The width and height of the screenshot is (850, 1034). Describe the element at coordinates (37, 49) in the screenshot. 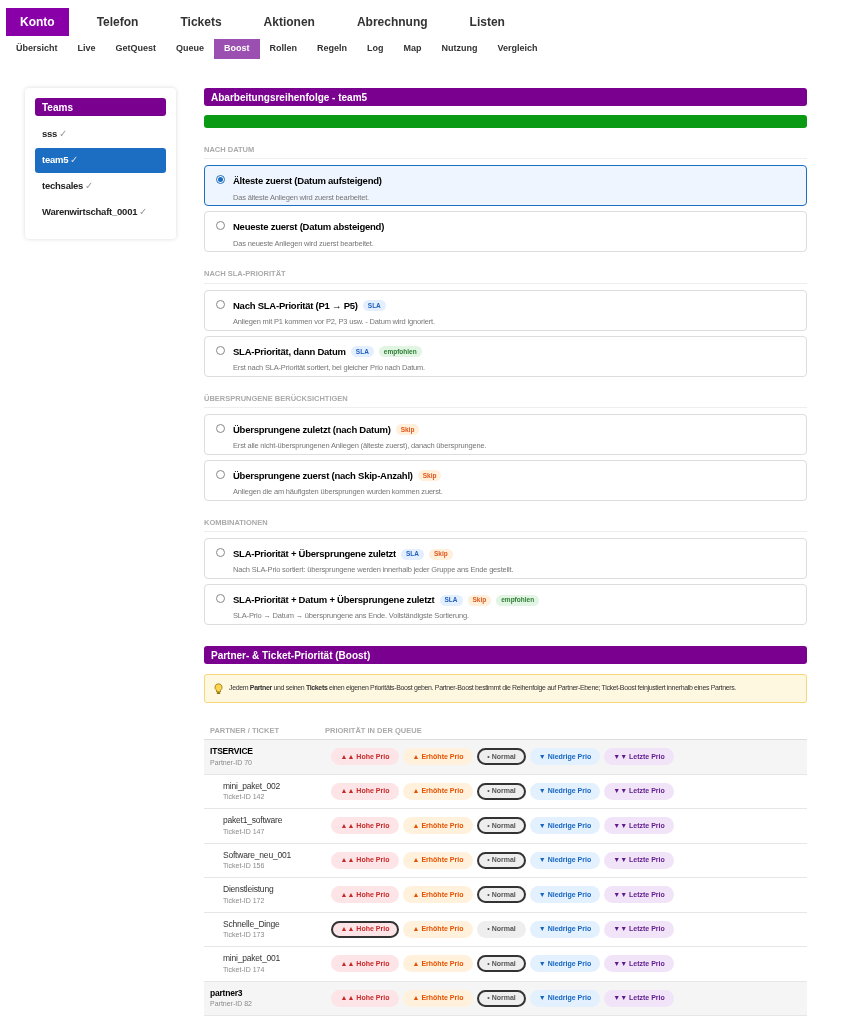

I see `sub-tab: Übersicht` at that location.